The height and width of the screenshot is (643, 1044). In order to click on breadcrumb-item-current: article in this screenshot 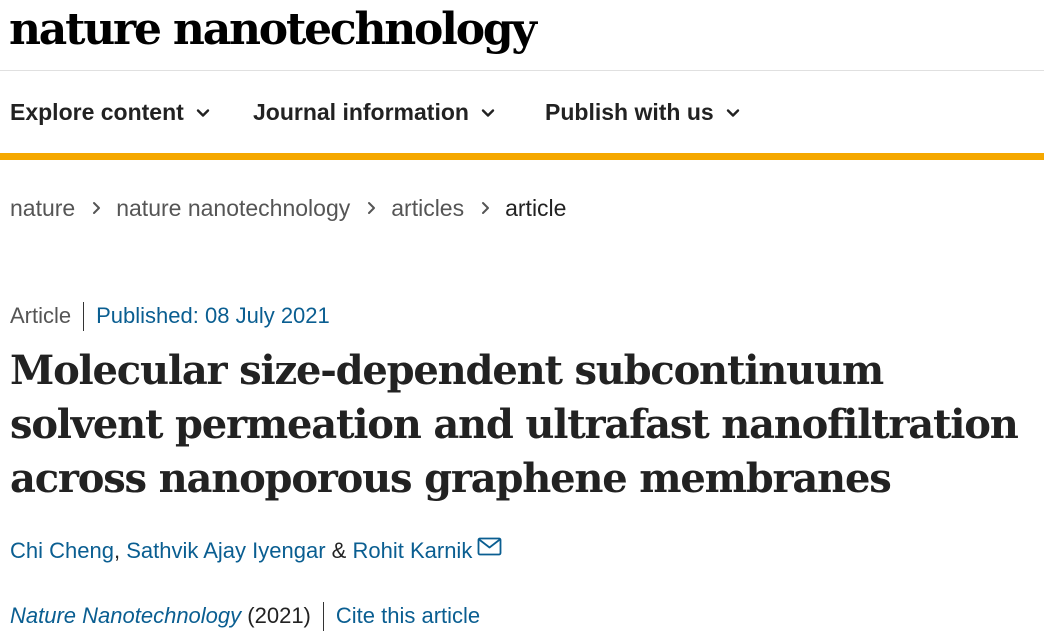, I will do `click(536, 207)`.